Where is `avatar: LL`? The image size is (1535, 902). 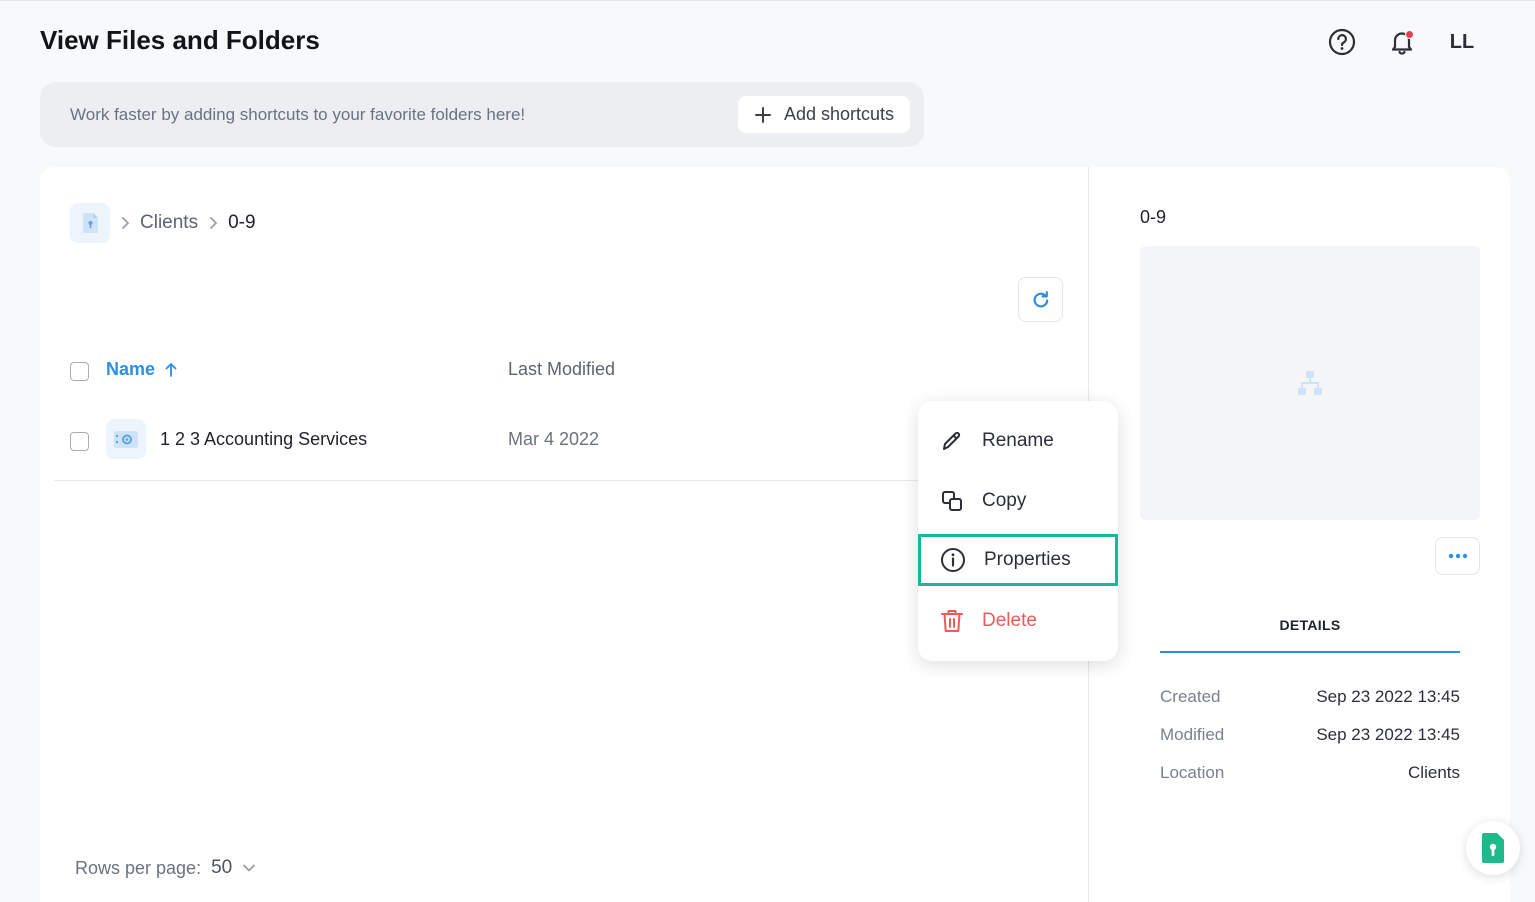
avatar: LL is located at coordinates (1462, 42).